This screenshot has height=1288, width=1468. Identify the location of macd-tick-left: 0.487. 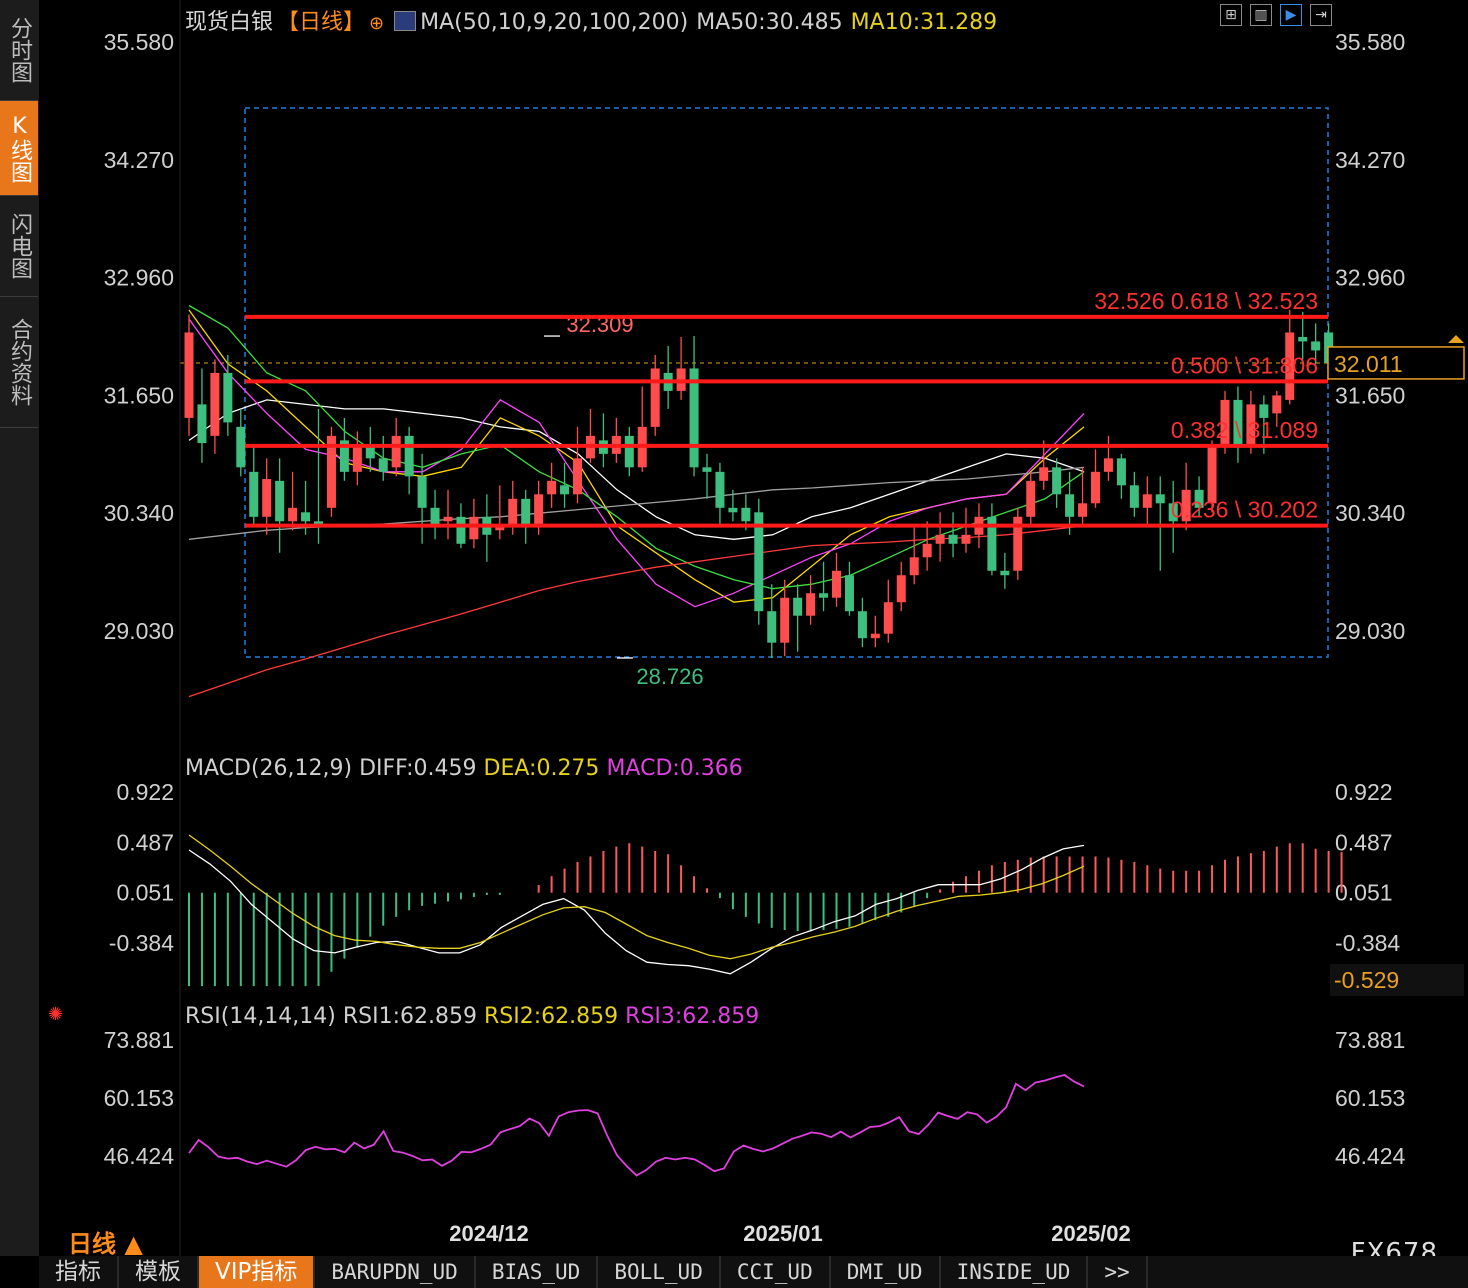
(145, 842).